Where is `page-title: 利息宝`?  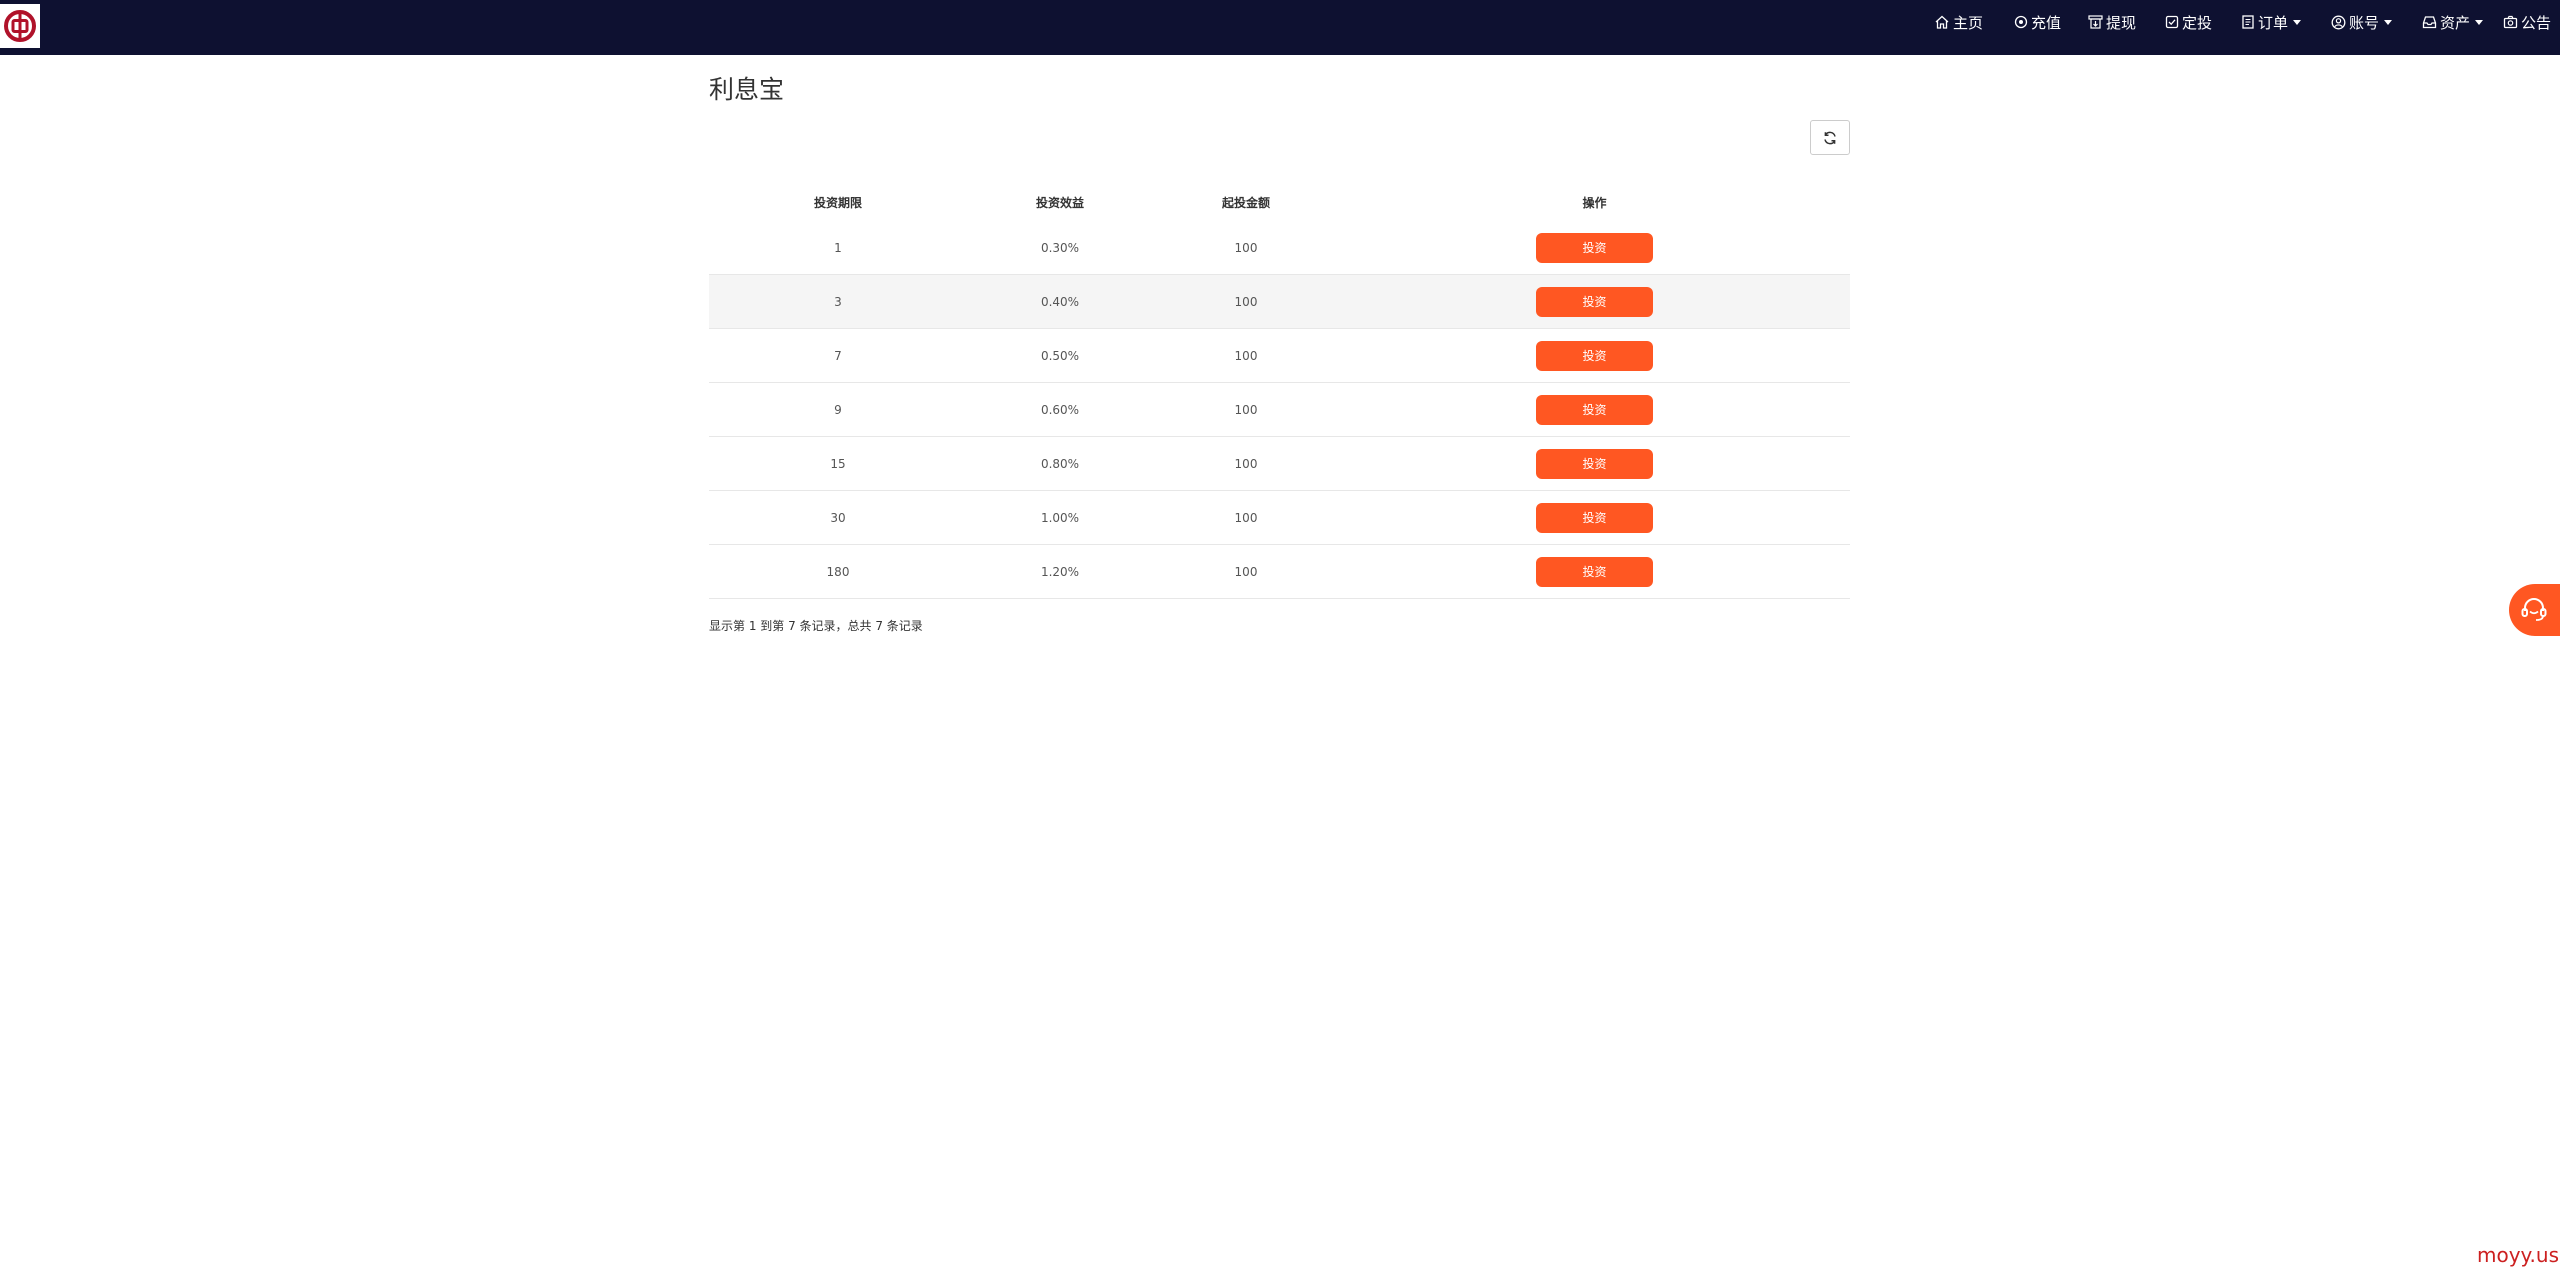
page-title: 利息宝 is located at coordinates (747, 89).